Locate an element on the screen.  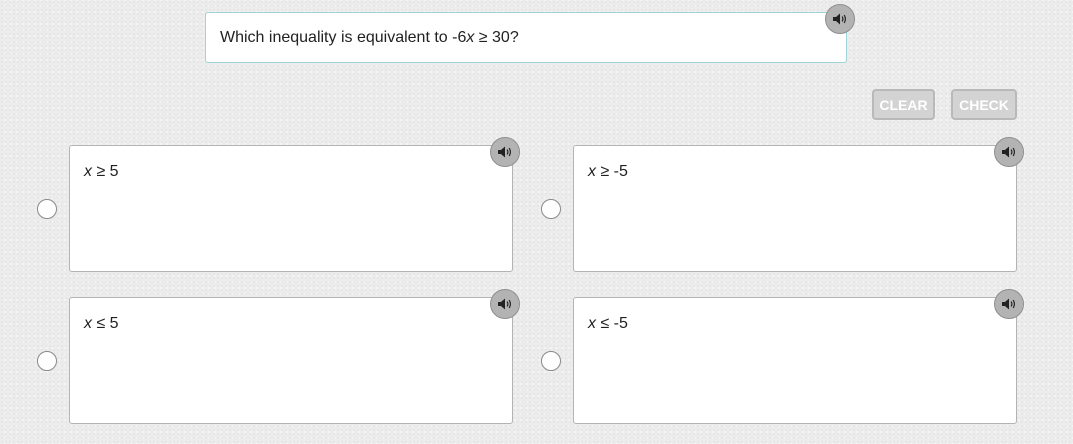
option-d-speaker-icon is located at coordinates (1009, 304).